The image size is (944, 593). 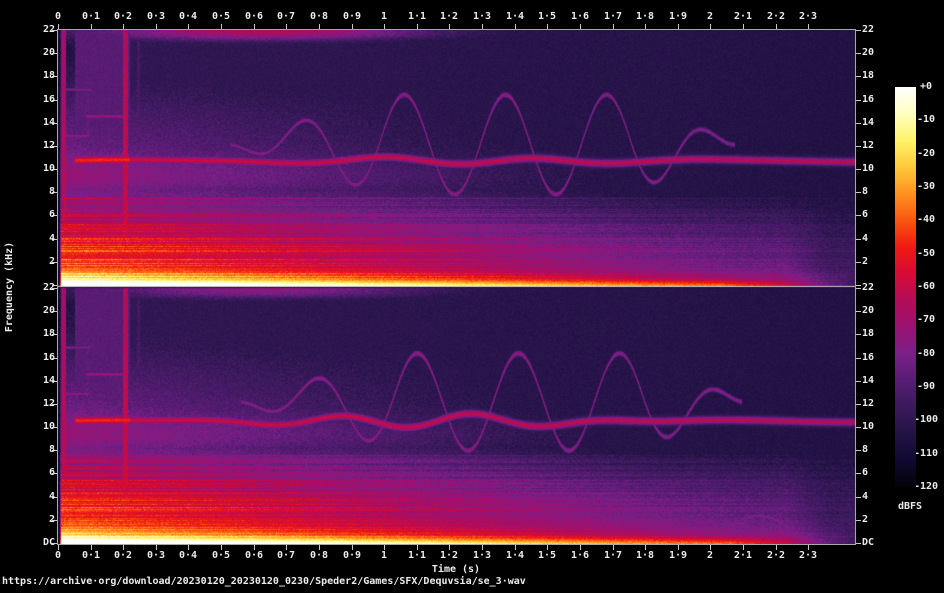 I want to click on colorbar-tick-label: -40, so click(x=926, y=220).